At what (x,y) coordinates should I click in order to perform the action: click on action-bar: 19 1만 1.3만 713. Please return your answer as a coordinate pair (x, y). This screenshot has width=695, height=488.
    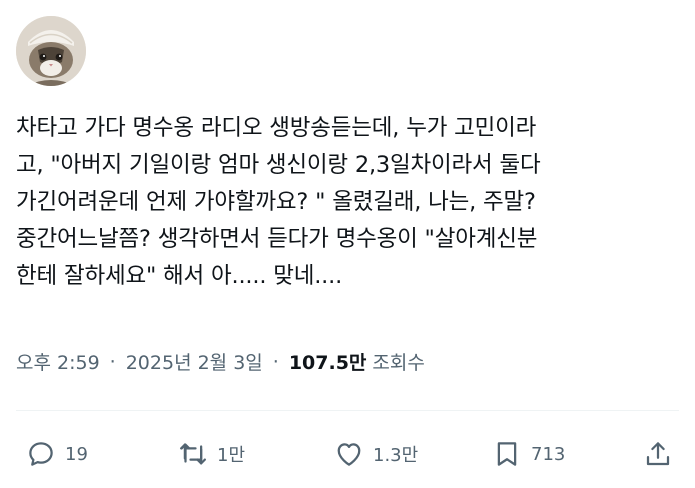
    Looking at the image, I should click on (347, 454).